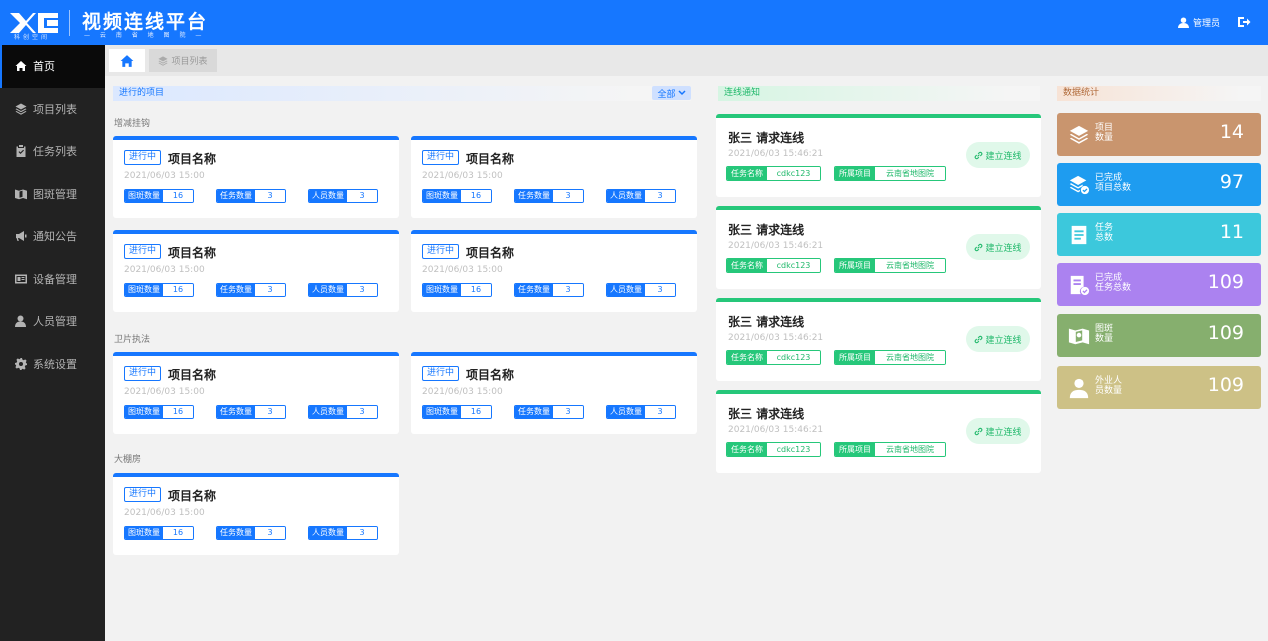 The image size is (1268, 641). Describe the element at coordinates (634, 22) in the screenshot. I see `top-header: 科创空间 视频连线平台 — 云 南 省 地 图 院 — 管理员` at that location.